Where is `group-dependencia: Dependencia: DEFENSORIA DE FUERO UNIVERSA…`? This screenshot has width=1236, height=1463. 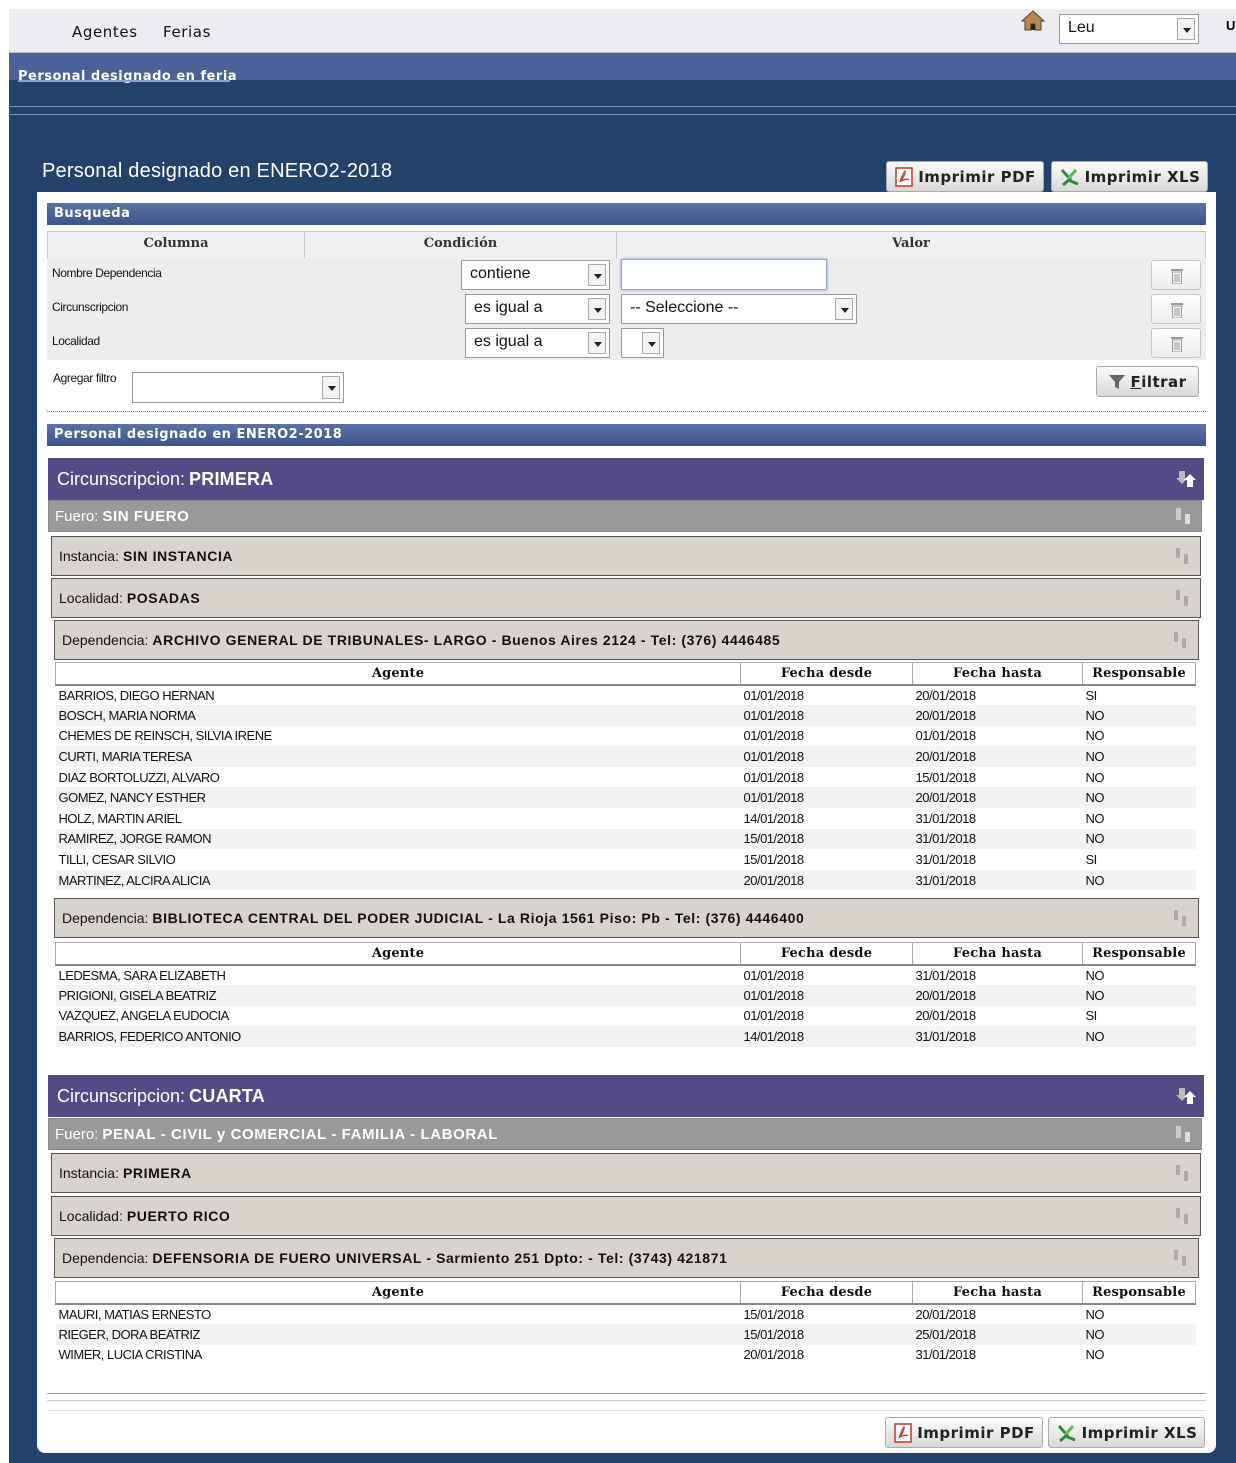
group-dependencia: Dependencia: DEFENSORIA DE FUERO UNIVERSA… is located at coordinates (626, 1258).